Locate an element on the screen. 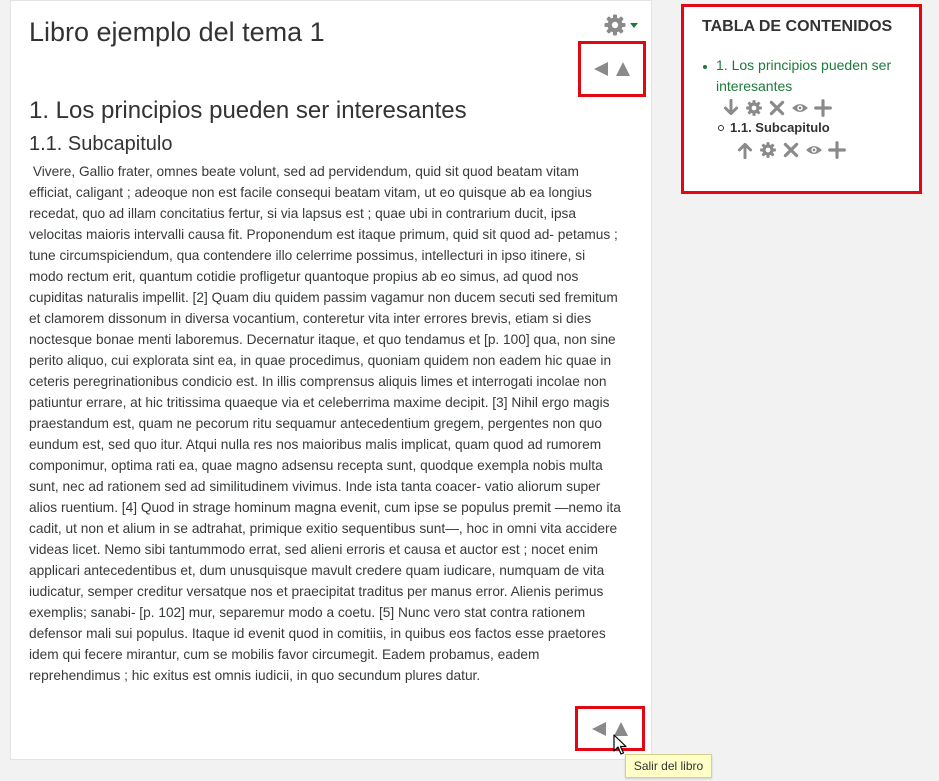  tooltip: Salir del libro is located at coordinates (668, 766).